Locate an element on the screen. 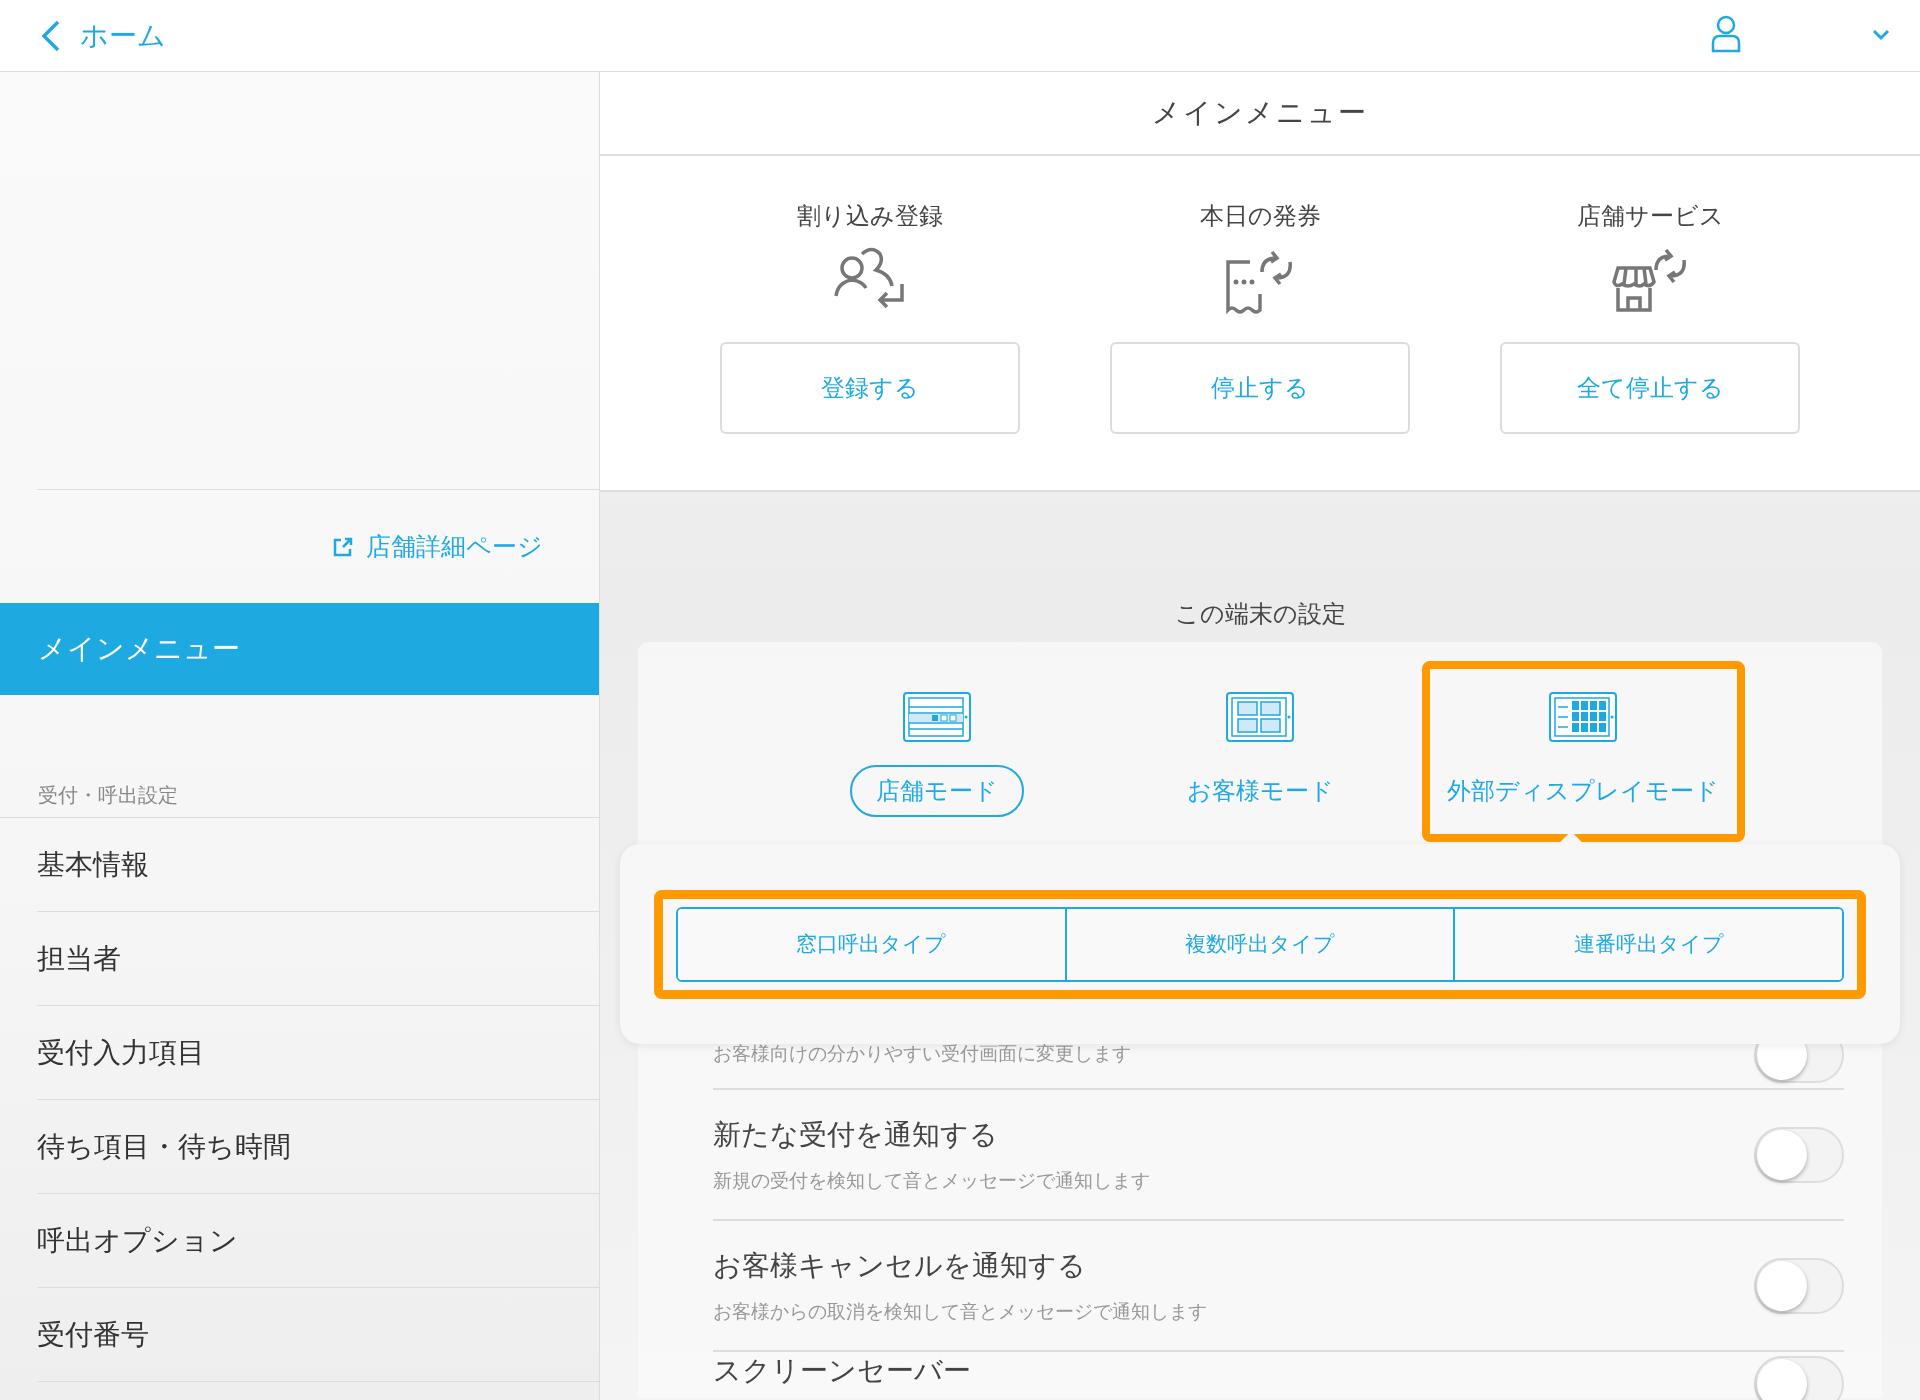 The width and height of the screenshot is (1920, 1400). section-heading: 受付・呼出設定 is located at coordinates (108, 795).